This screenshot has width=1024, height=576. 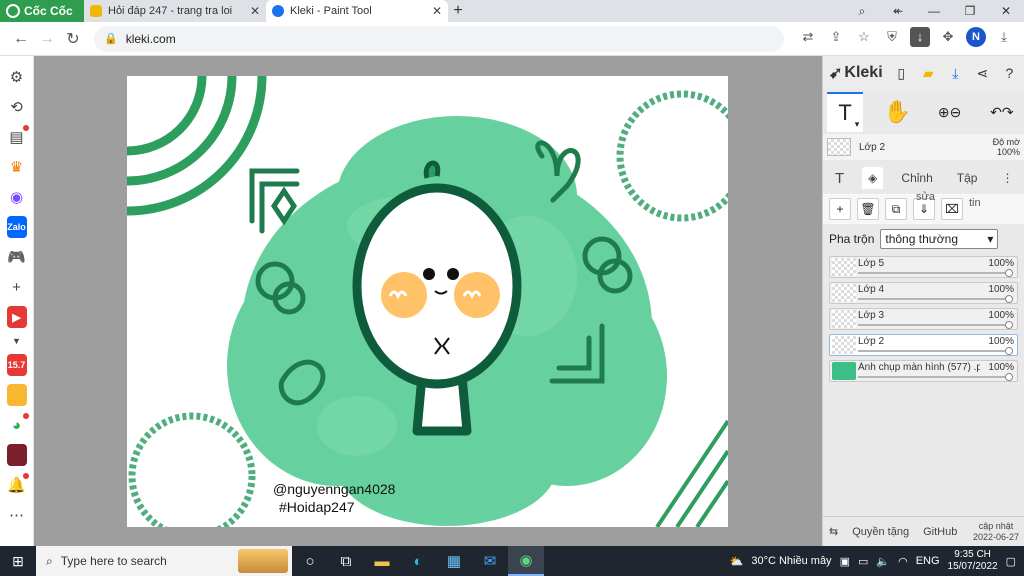 What do you see at coordinates (382, 561) in the screenshot?
I see `file-explorer-icon: ▬` at bounding box center [382, 561].